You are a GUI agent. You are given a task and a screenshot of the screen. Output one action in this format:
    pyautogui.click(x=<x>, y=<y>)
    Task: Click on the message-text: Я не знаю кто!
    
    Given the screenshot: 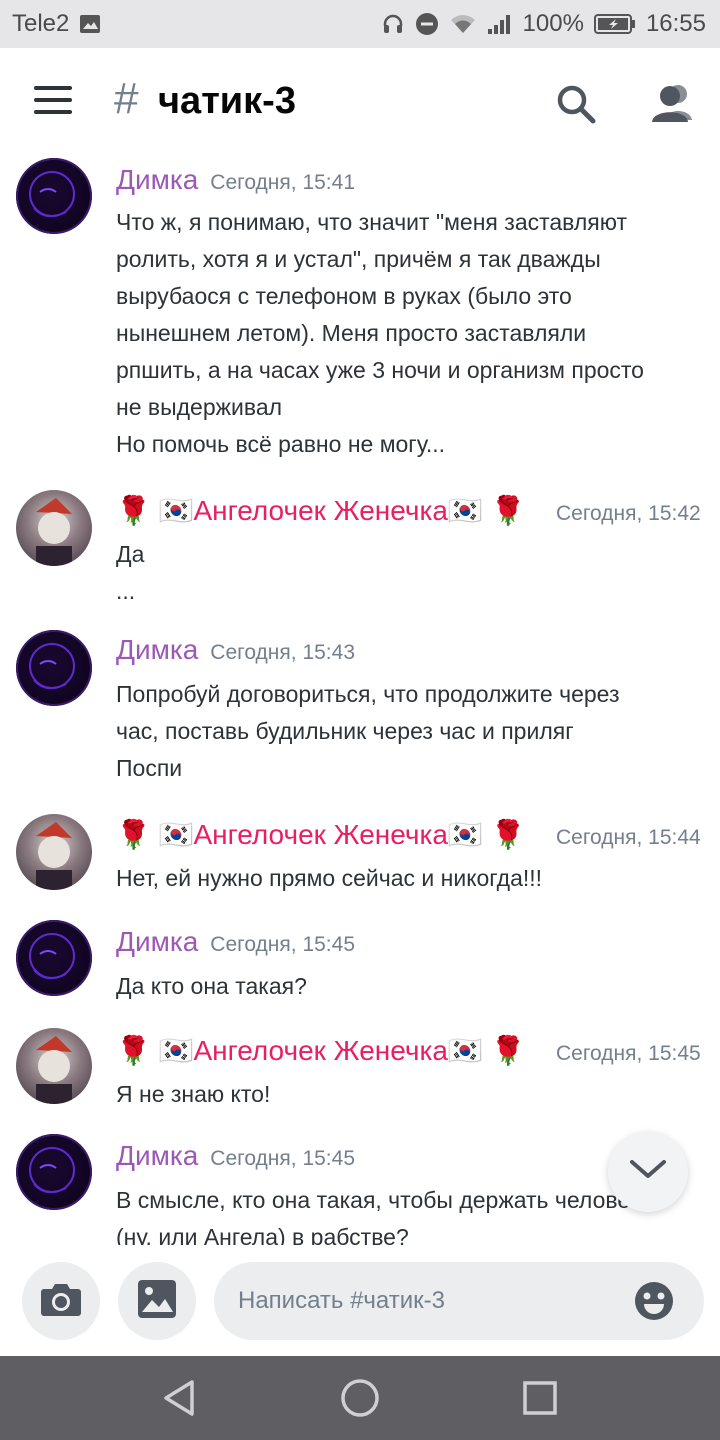 What is the action you would take?
    pyautogui.click(x=193, y=1094)
    